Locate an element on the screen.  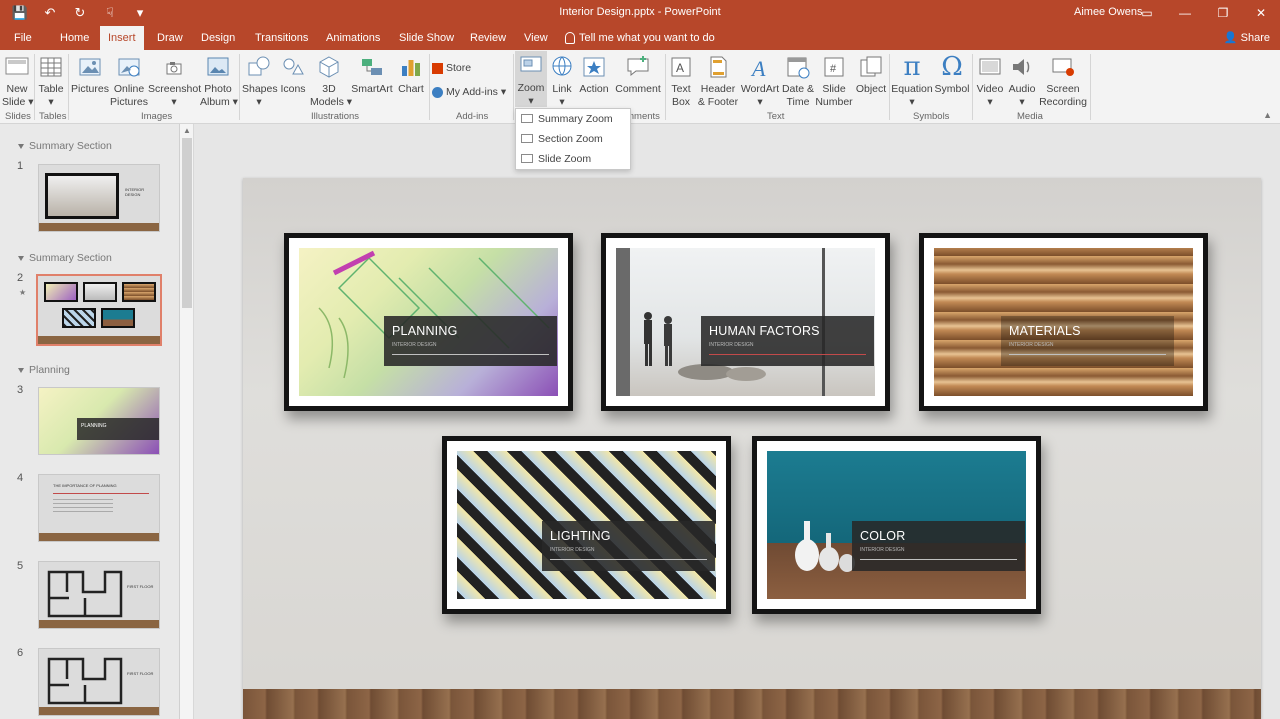
slide-thumbnail-4: THE IMPORTANCE OF PLANNING is located at coordinates (99, 508).